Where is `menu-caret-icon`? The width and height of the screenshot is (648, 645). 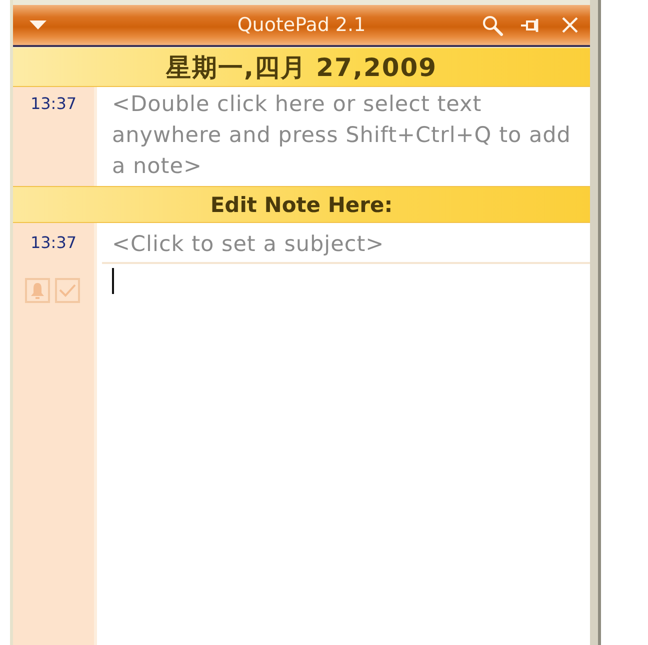 menu-caret-icon is located at coordinates (38, 25).